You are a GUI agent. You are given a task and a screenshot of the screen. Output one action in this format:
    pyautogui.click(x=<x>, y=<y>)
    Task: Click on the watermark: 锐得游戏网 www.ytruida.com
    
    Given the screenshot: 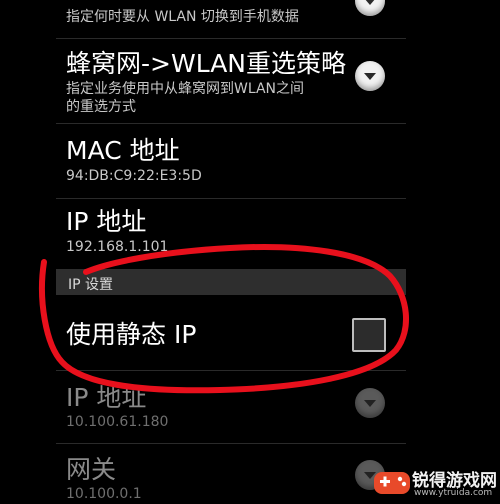 What is the action you would take?
    pyautogui.click(x=436, y=482)
    